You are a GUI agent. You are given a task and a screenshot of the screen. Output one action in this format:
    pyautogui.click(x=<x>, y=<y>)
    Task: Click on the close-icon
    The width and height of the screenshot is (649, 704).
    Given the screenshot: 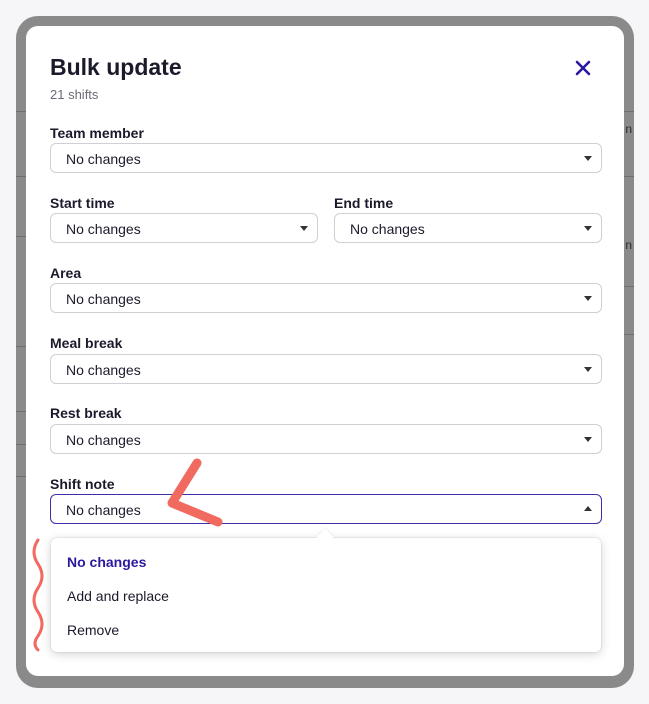 What is the action you would take?
    pyautogui.click(x=583, y=68)
    